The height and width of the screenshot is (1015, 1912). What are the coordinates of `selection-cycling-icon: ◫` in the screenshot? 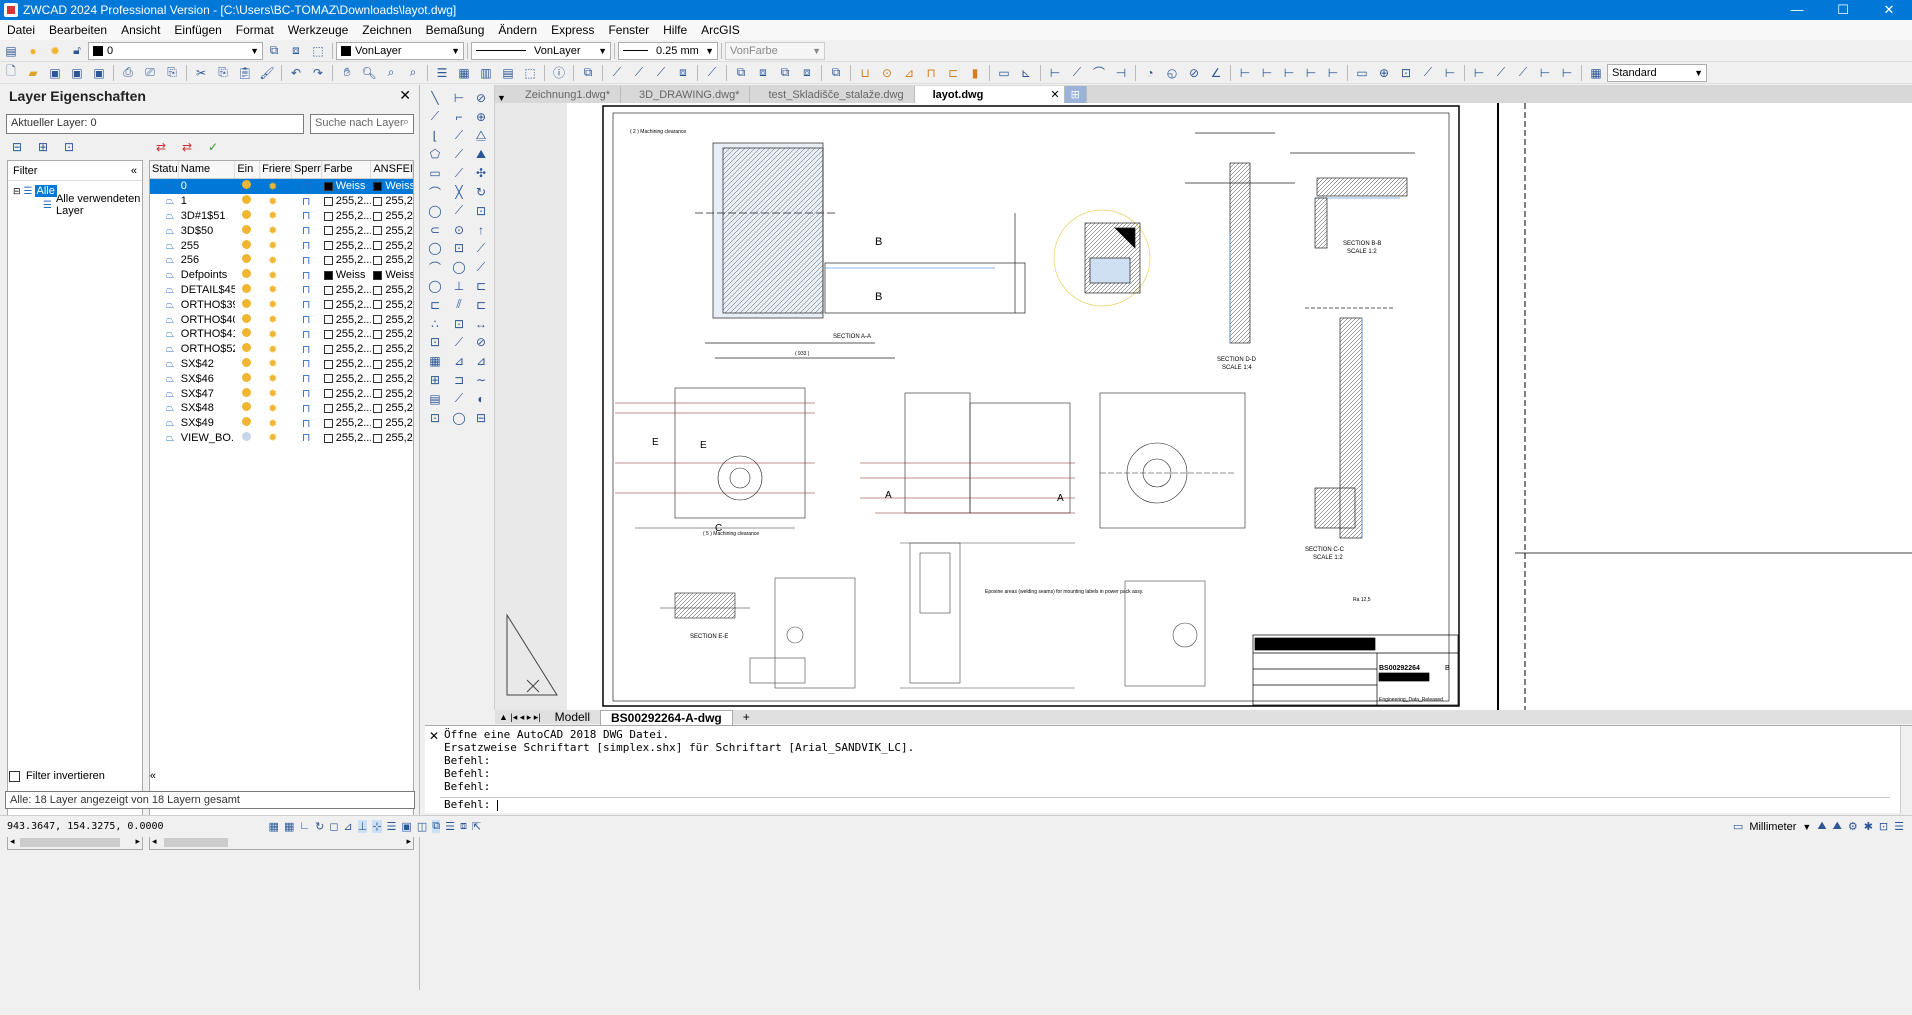 It's located at (422, 826).